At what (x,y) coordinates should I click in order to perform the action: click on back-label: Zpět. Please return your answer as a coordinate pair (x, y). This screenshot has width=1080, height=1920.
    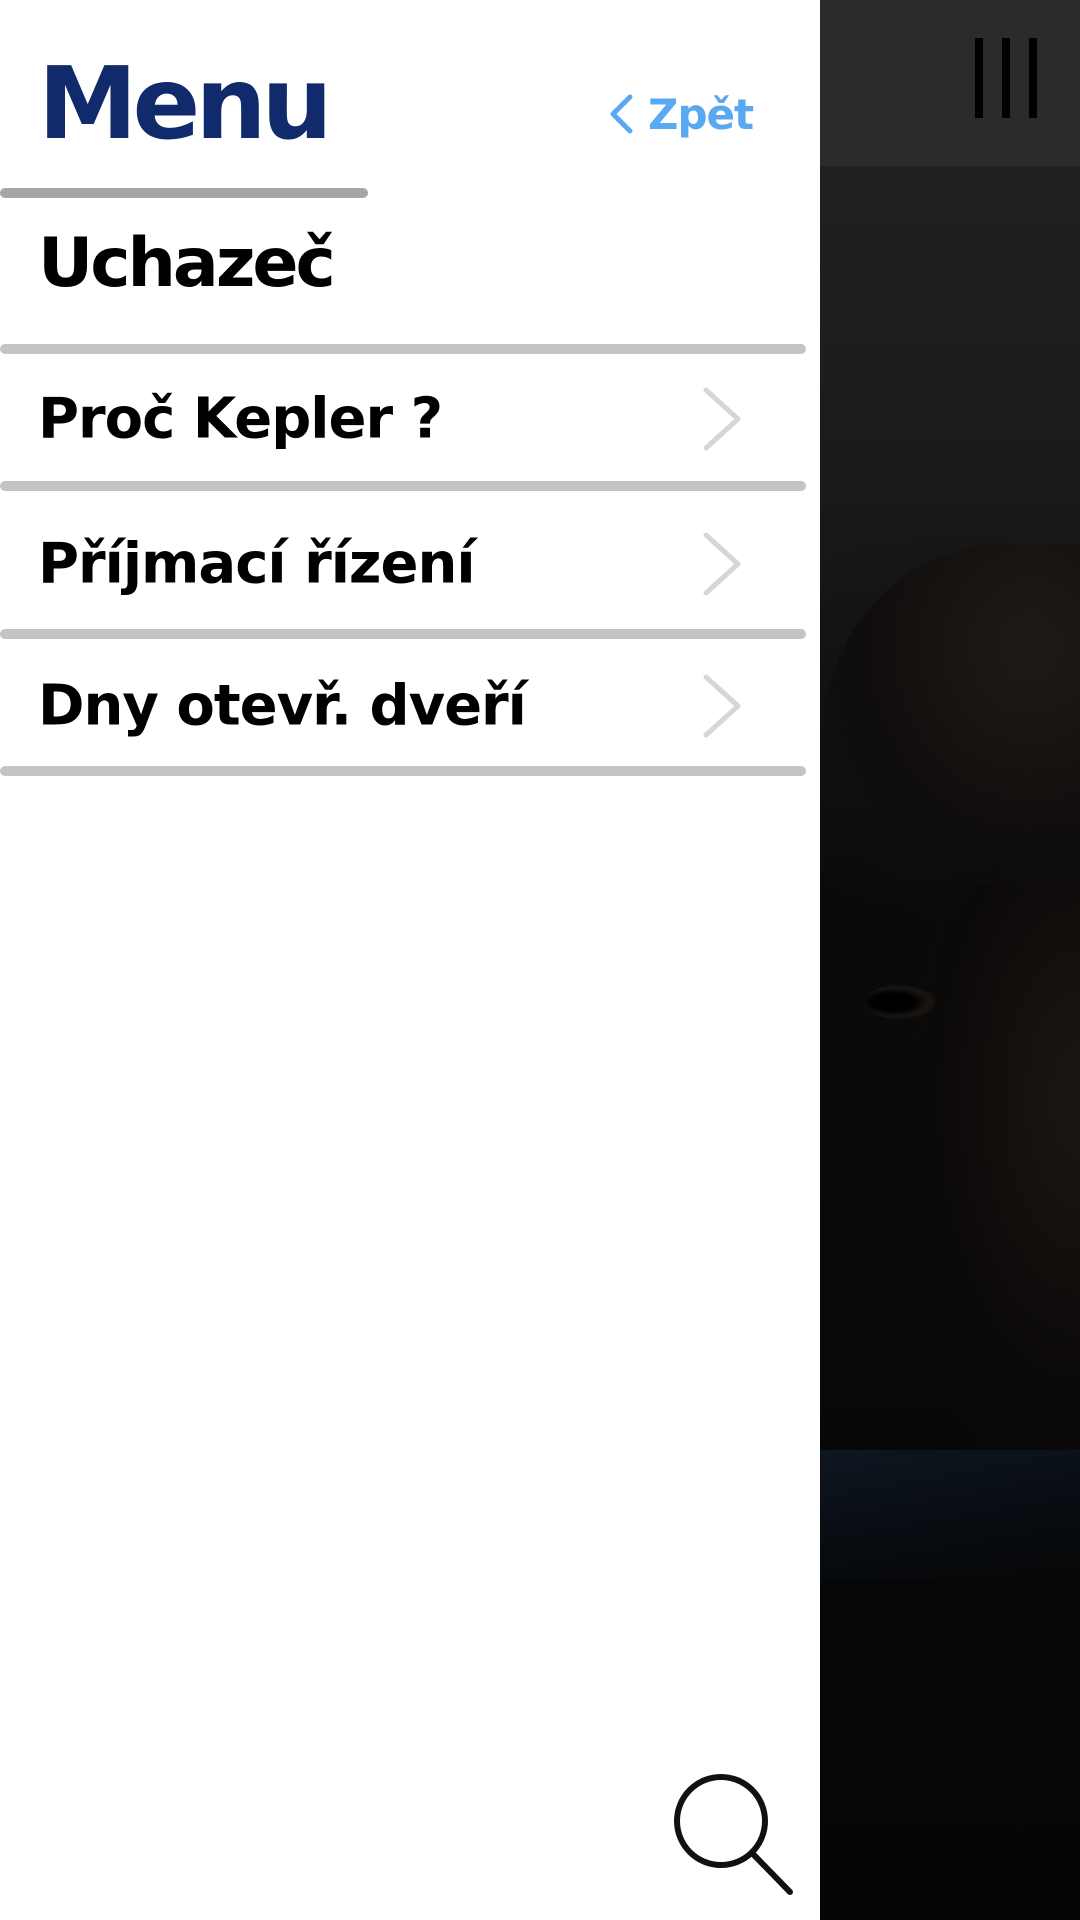
    Looking at the image, I should click on (701, 114).